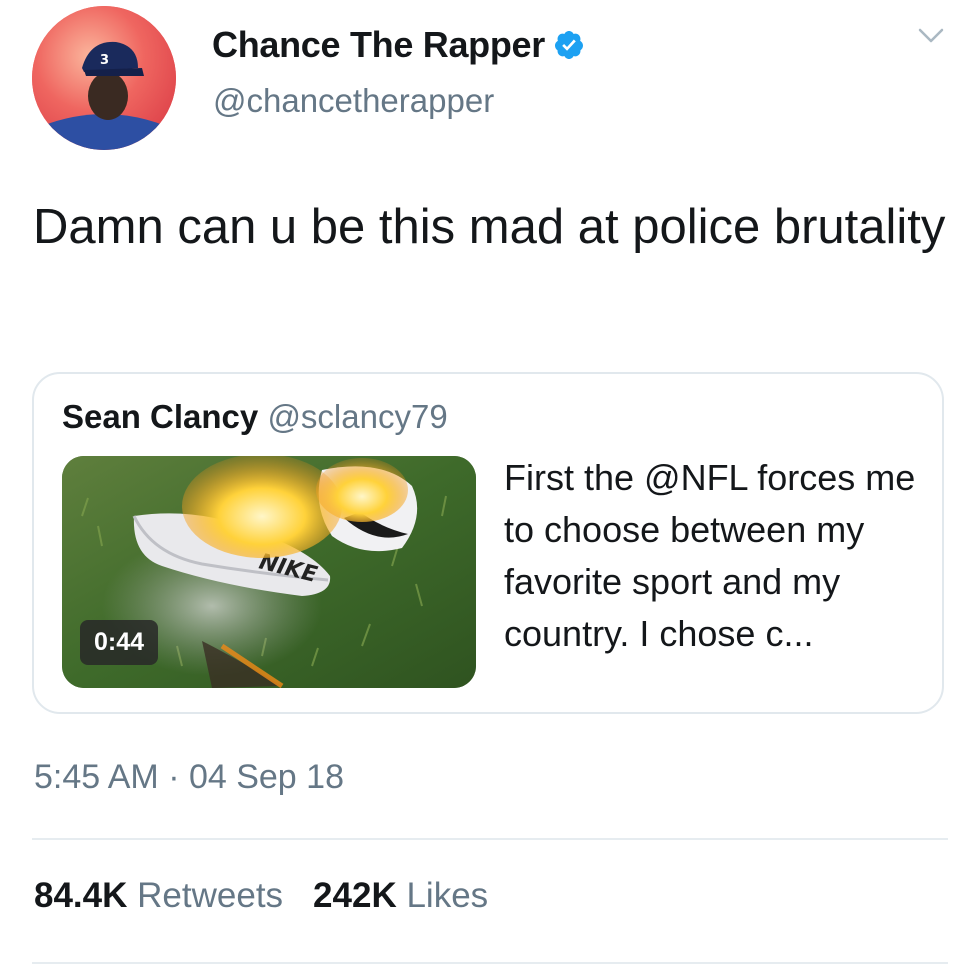  Describe the element at coordinates (355, 895) in the screenshot. I see `likes-count: 242K` at that location.